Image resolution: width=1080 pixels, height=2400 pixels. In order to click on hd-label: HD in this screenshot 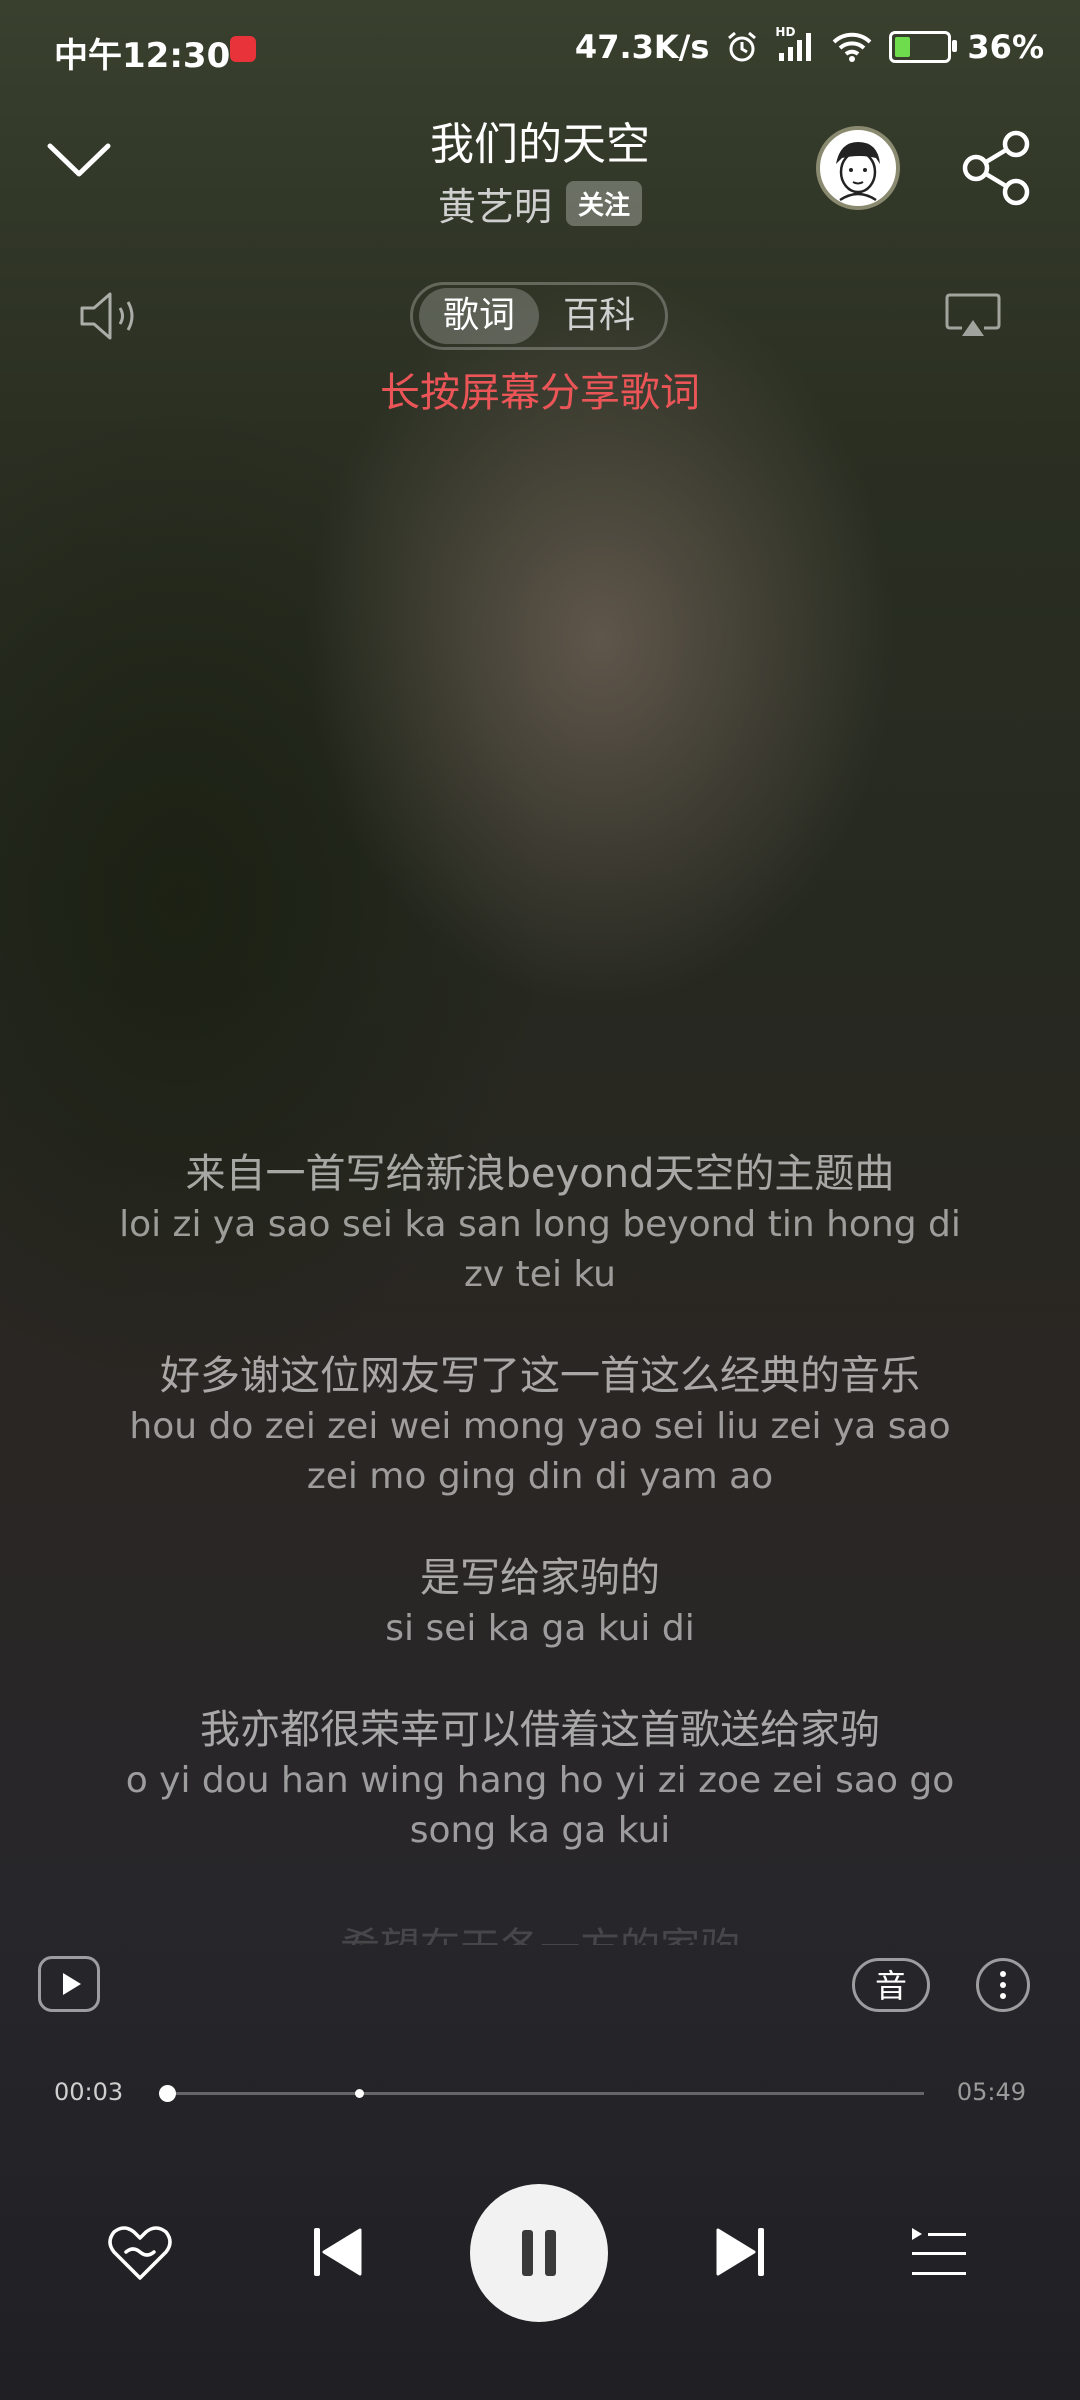, I will do `click(785, 32)`.